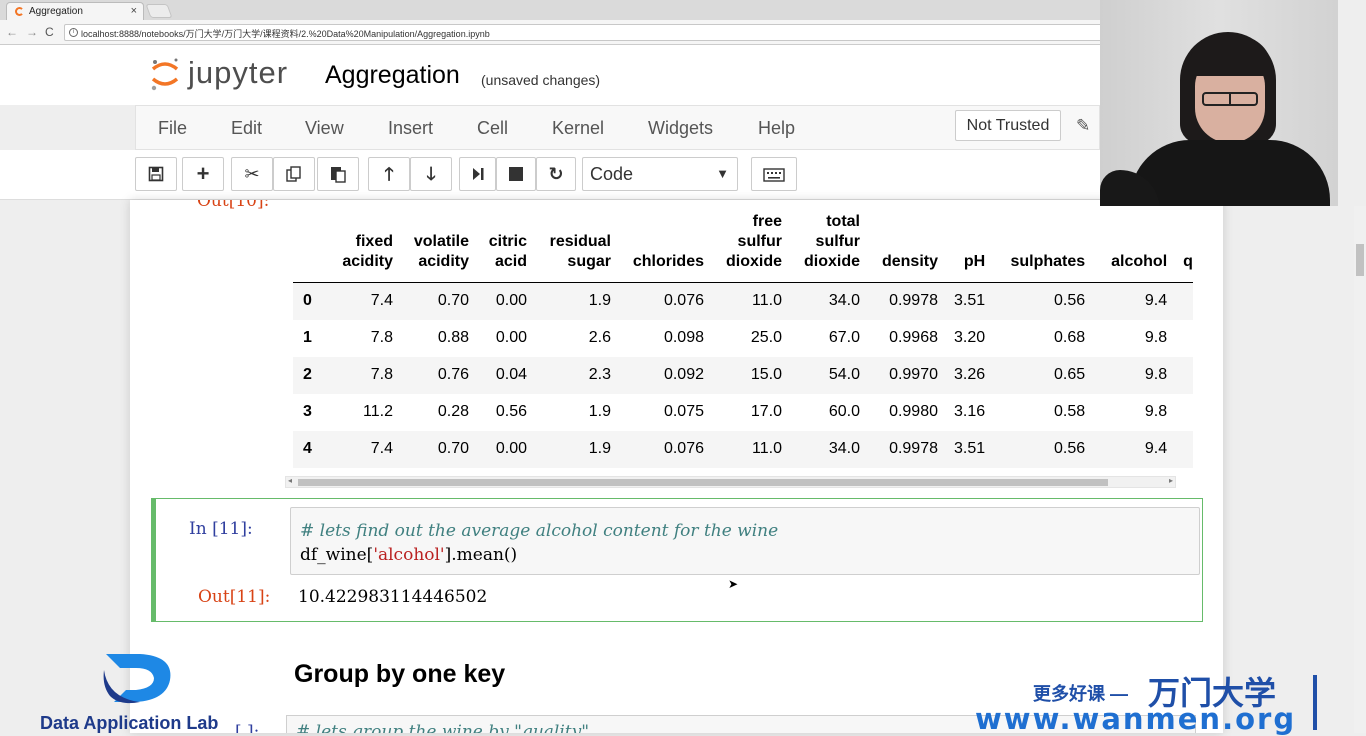 The height and width of the screenshot is (736, 1366). Describe the element at coordinates (49, 32) in the screenshot. I see `reload-icon: C` at that location.